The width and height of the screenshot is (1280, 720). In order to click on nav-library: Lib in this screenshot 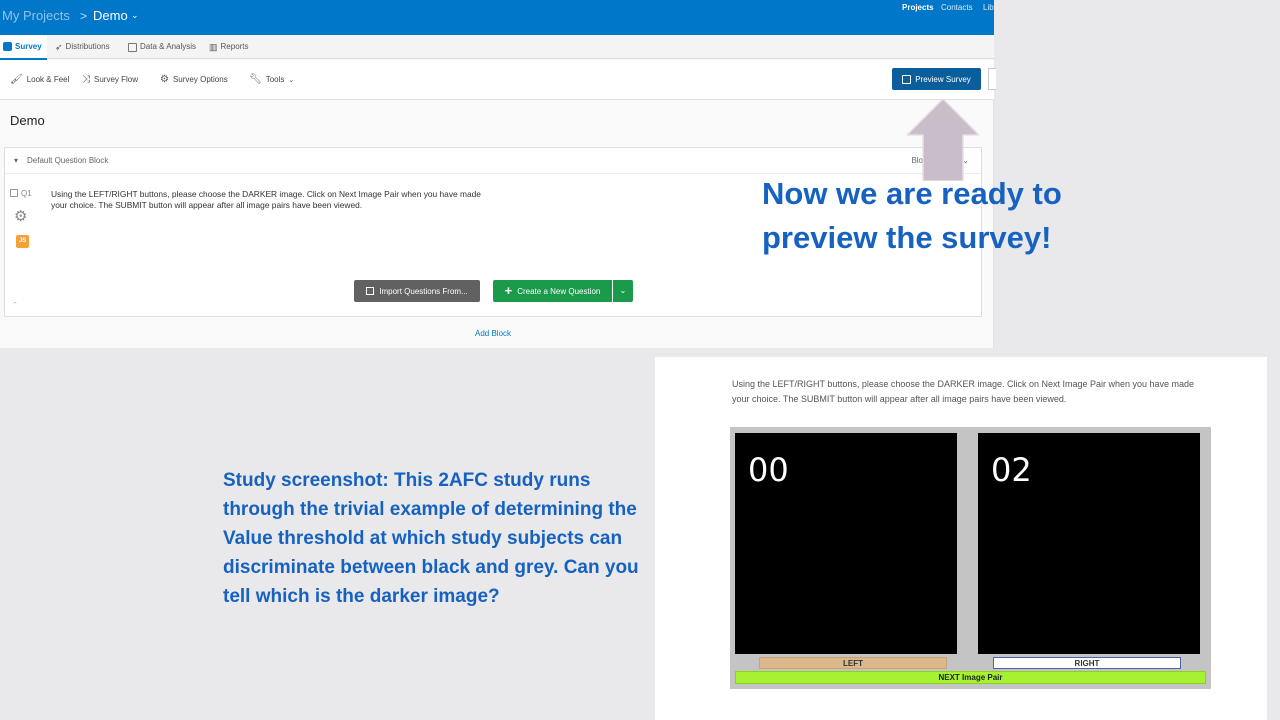, I will do `click(988, 7)`.